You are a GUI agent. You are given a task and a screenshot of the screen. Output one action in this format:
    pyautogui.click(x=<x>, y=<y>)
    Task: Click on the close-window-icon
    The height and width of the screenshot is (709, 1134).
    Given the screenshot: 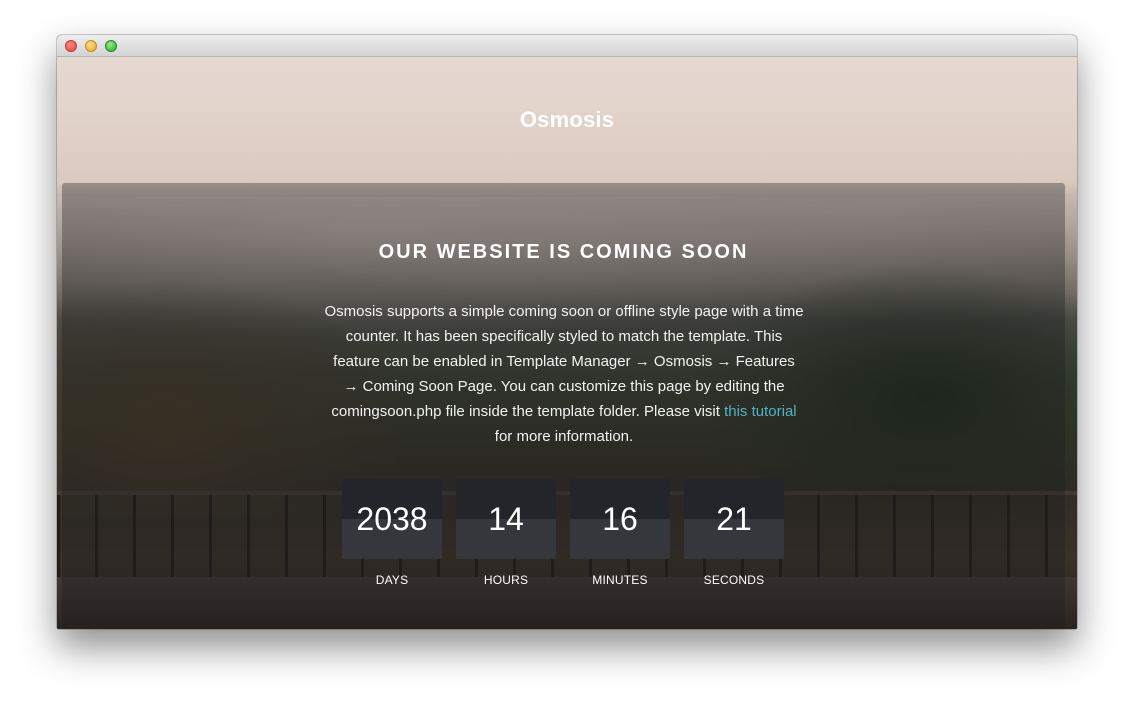 What is the action you would take?
    pyautogui.click(x=71, y=46)
    